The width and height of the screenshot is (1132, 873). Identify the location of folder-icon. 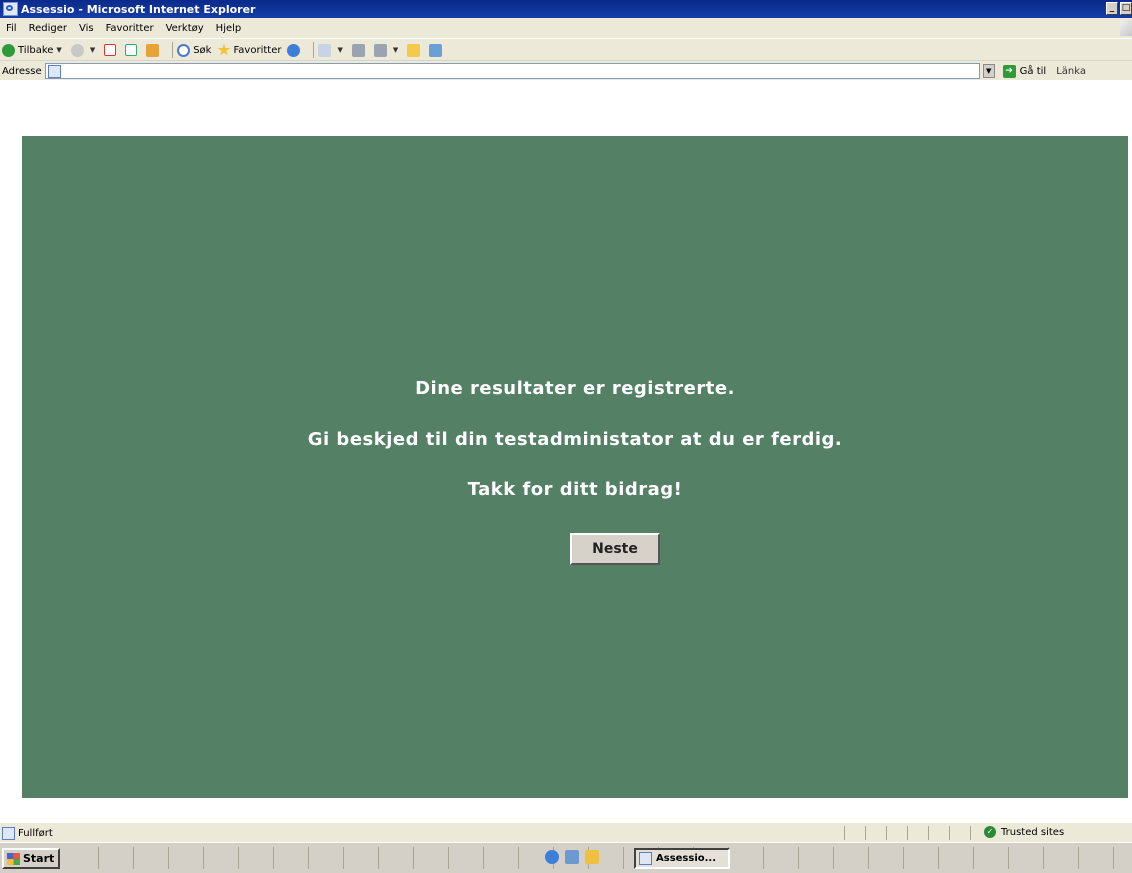
(414, 50).